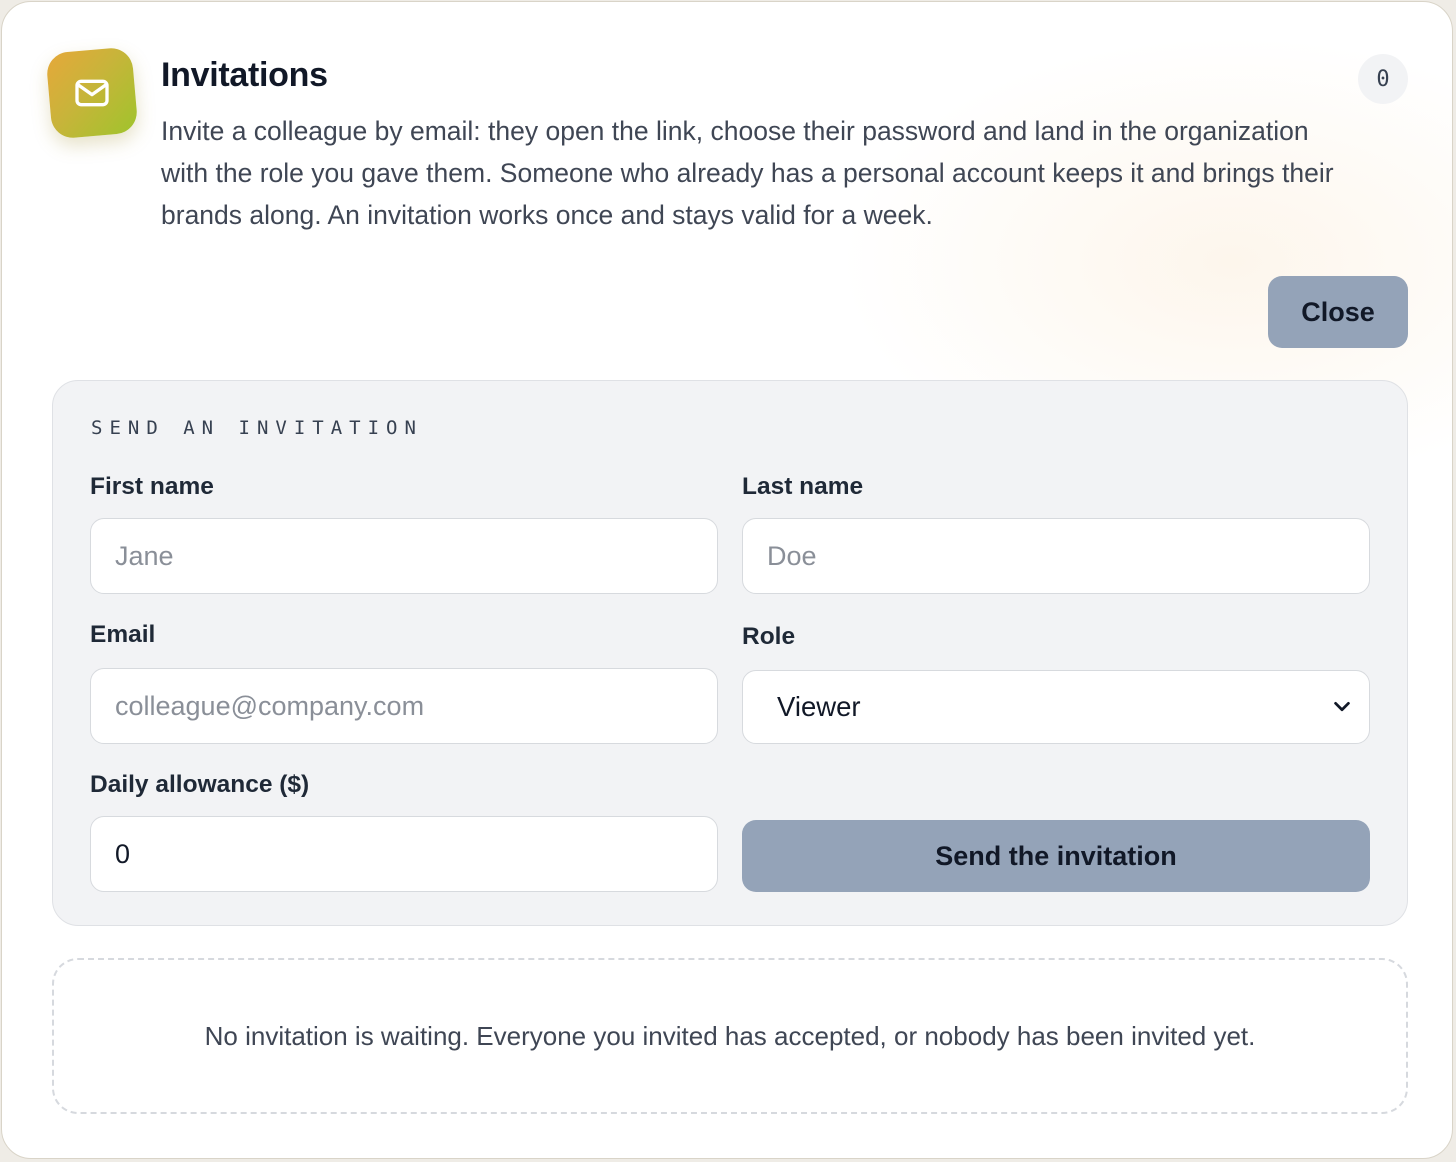  What do you see at coordinates (1338, 312) in the screenshot?
I see `close-button: Close` at bounding box center [1338, 312].